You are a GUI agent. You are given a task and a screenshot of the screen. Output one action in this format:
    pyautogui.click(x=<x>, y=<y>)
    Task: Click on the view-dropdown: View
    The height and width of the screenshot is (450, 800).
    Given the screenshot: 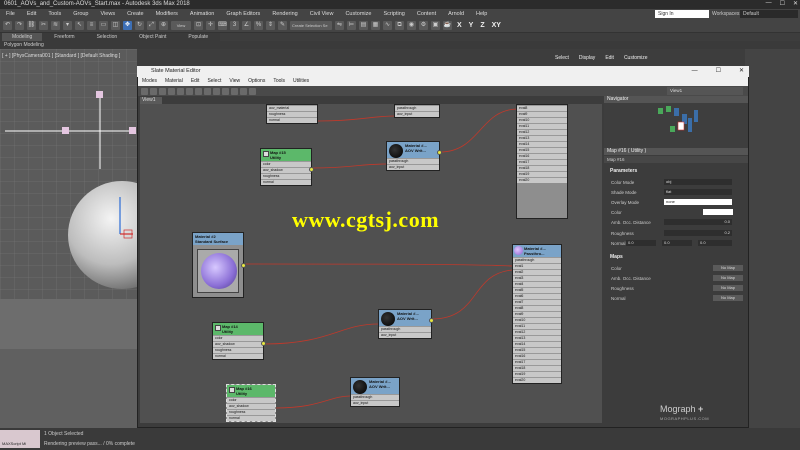 What is the action you would take?
    pyautogui.click(x=181, y=25)
    